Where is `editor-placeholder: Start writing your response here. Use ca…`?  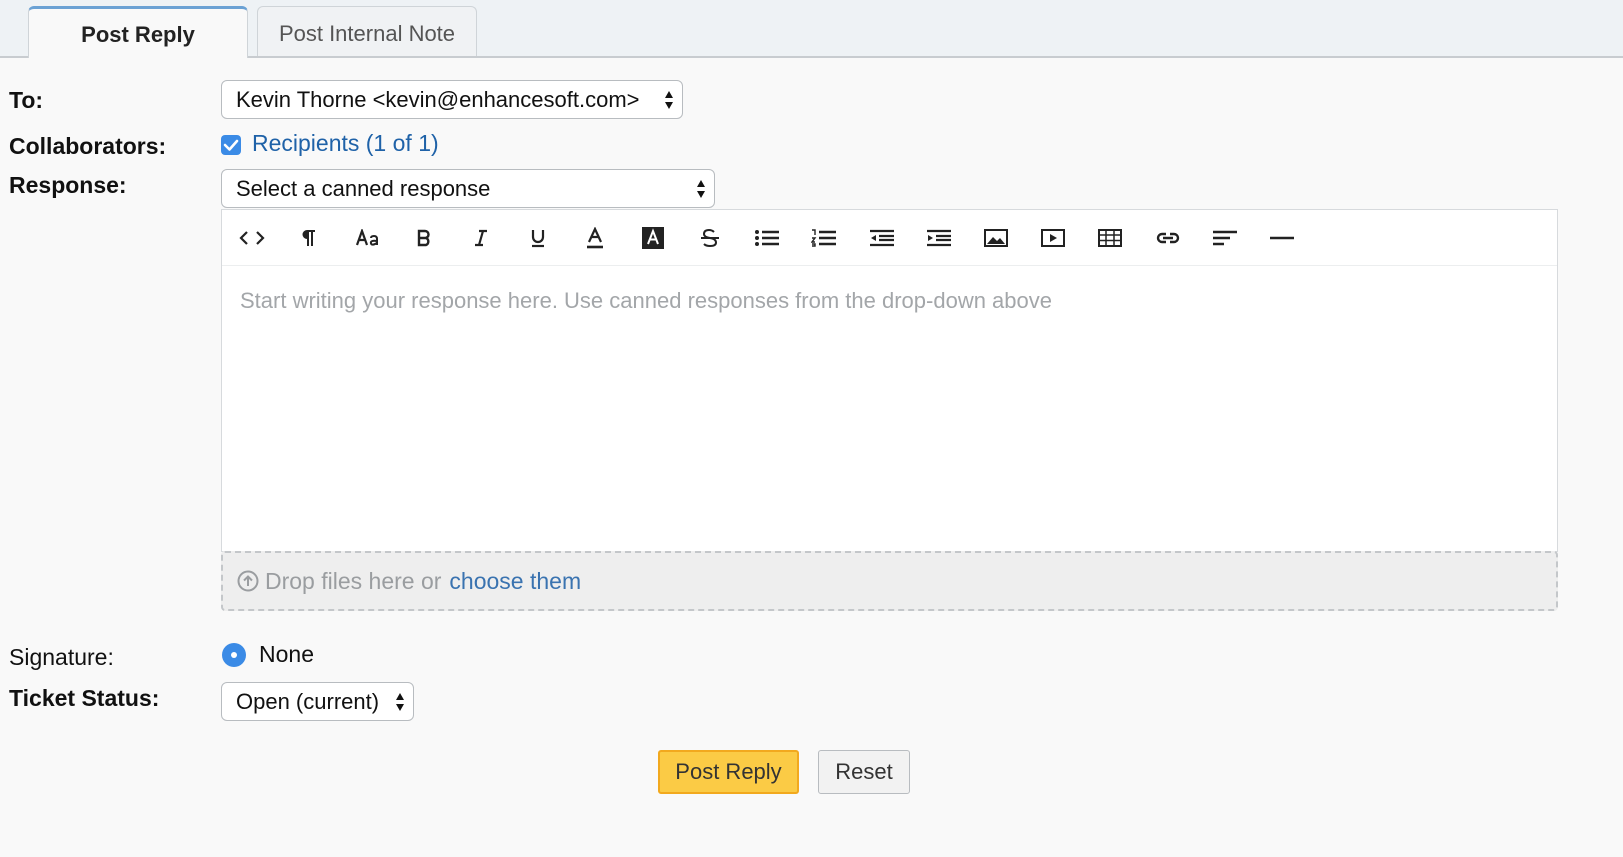 editor-placeholder: Start writing your response here. Use ca… is located at coordinates (646, 300).